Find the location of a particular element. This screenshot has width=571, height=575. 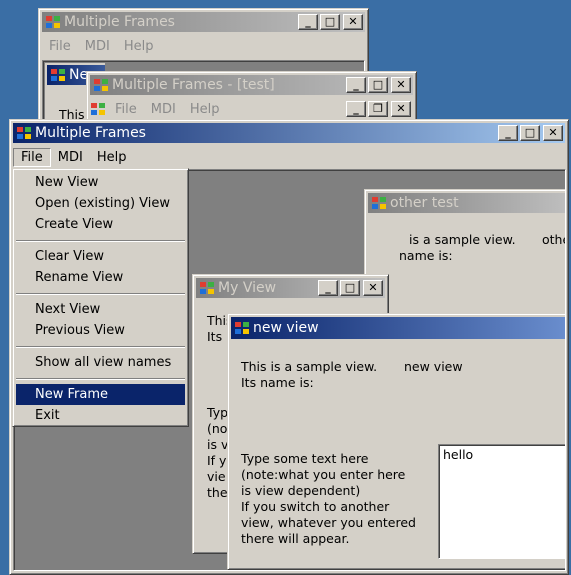

name-label: name is: is located at coordinates (426, 255).